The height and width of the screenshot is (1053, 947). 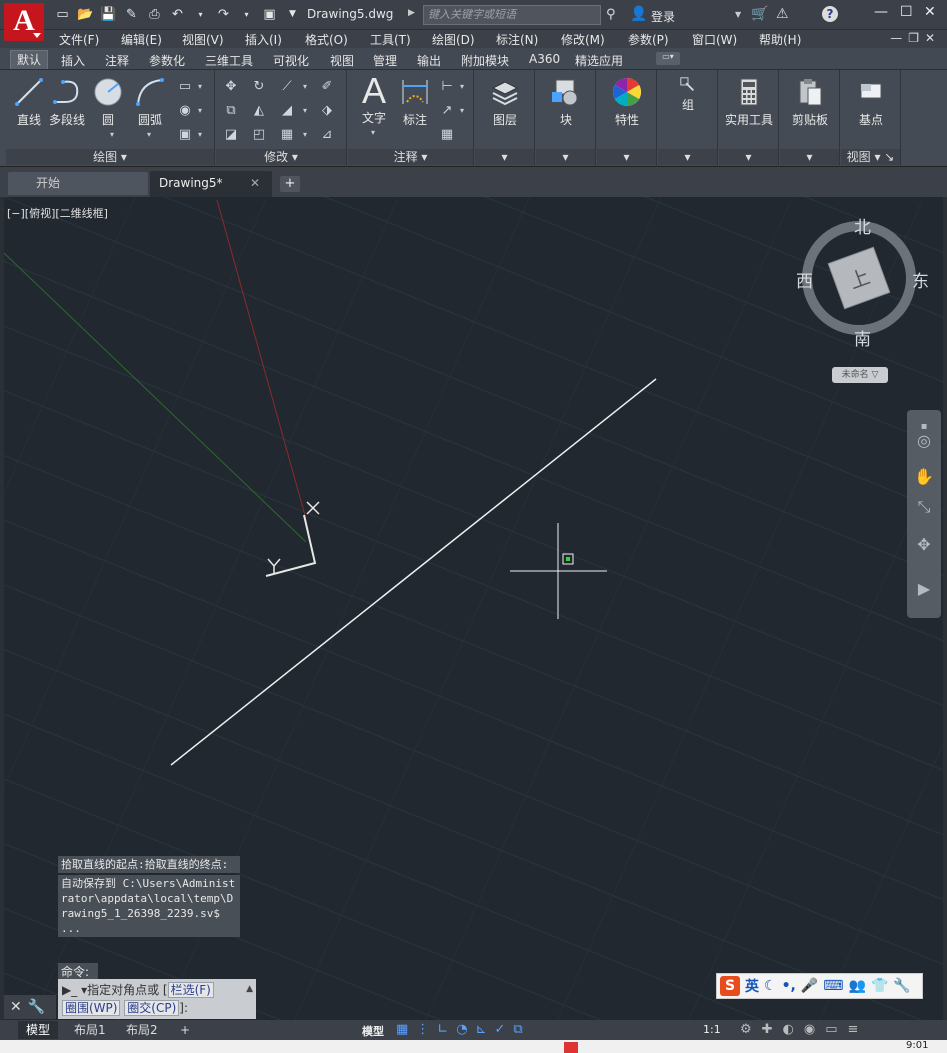 I want to click on steering-wheel-icon: ◎, so click(x=924, y=441).